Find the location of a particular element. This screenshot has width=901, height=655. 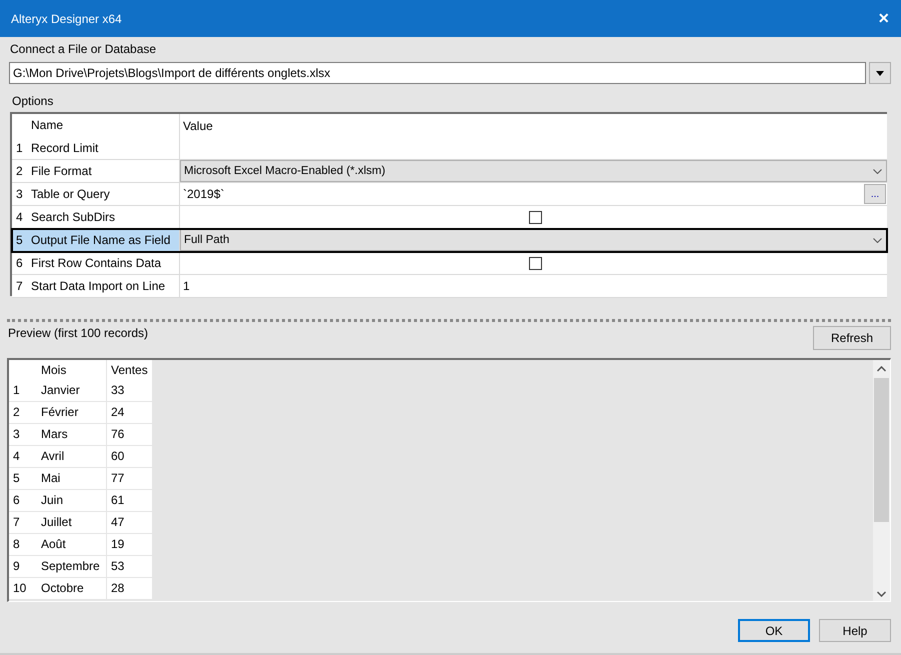

table-cell: Février is located at coordinates (72, 412).